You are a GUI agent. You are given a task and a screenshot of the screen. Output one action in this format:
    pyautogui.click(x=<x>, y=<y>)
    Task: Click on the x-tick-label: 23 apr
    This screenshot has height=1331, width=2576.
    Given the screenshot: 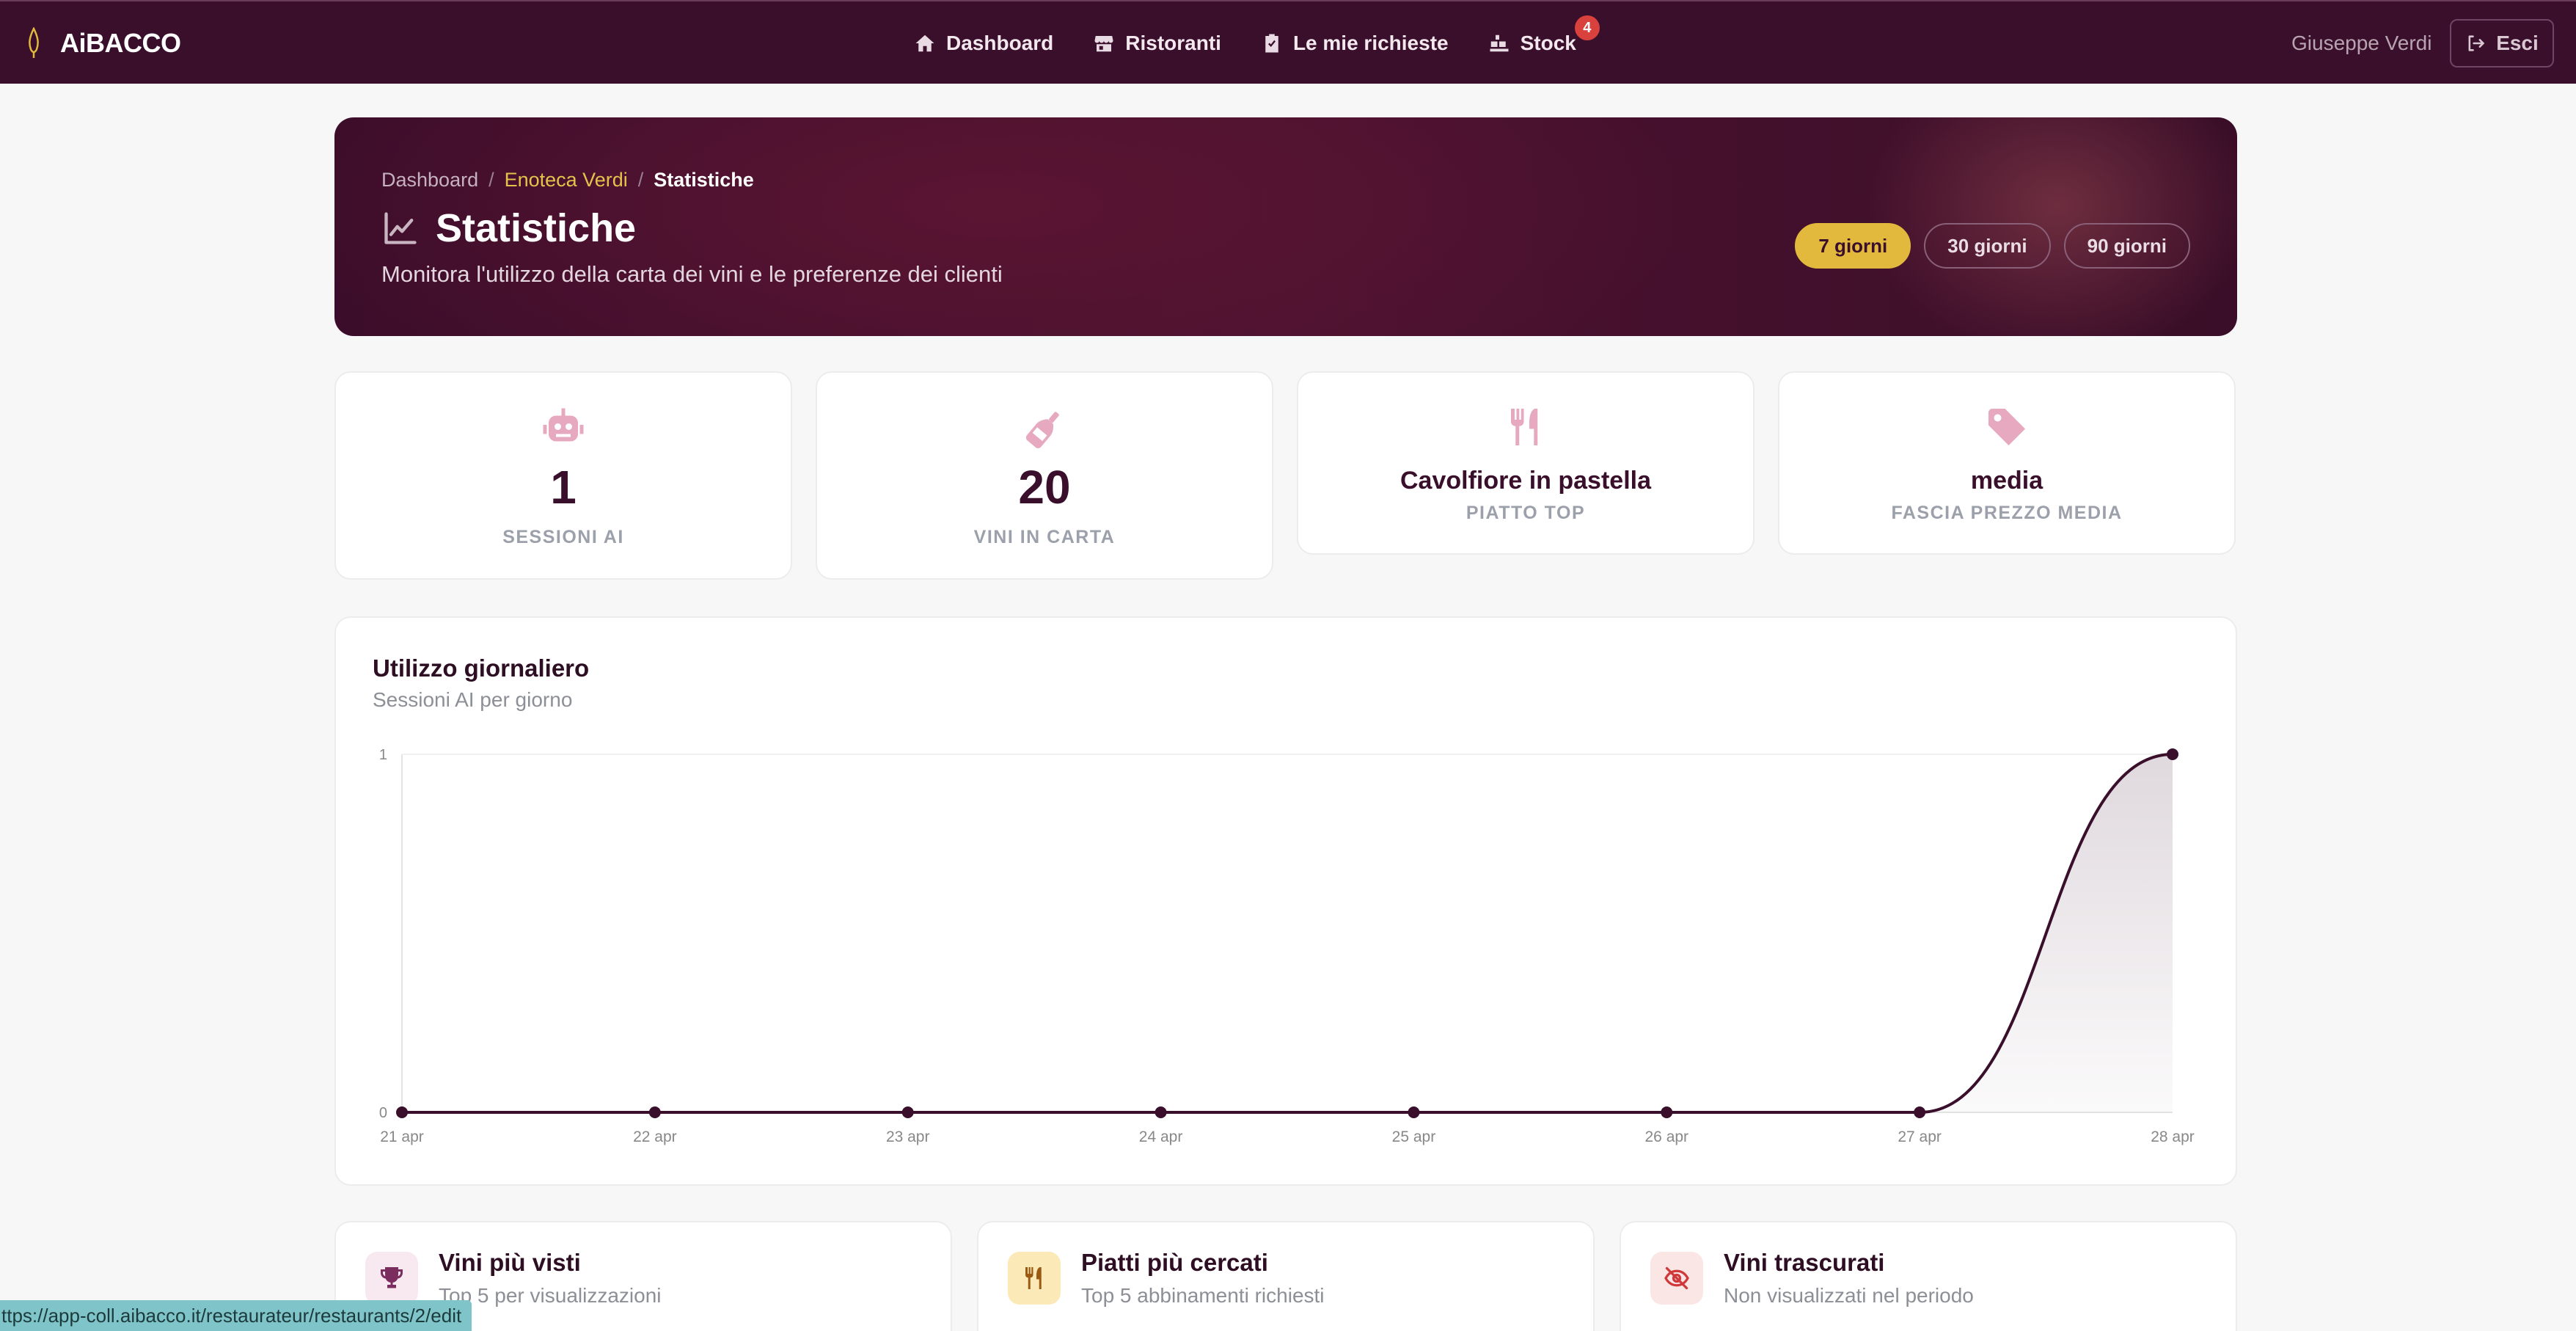 What is the action you would take?
    pyautogui.click(x=908, y=1136)
    